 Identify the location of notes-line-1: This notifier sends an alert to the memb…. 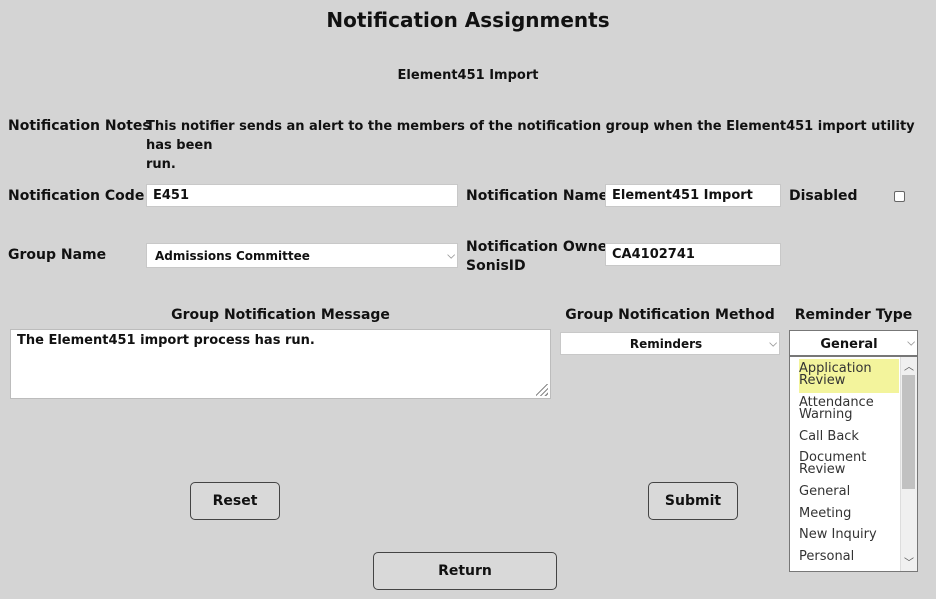
(530, 136).